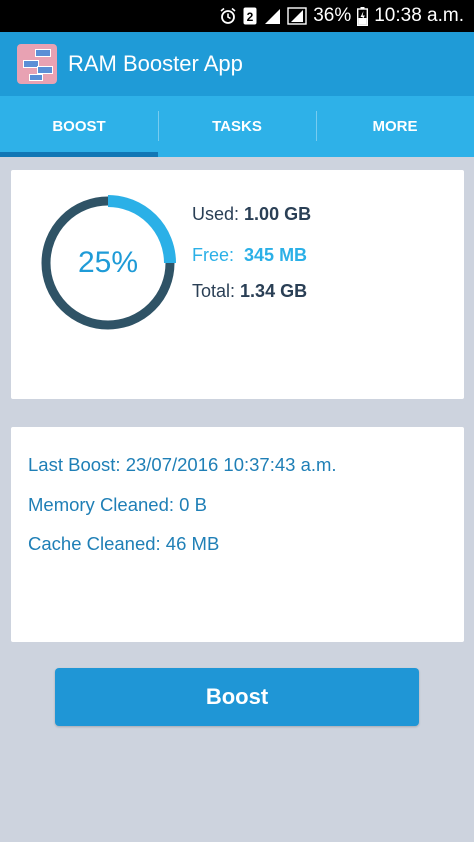 Image resolution: width=474 pixels, height=842 pixels. What do you see at coordinates (124, 543) in the screenshot?
I see `cache-cleaned-text: Cache Cleaned: 46 MB` at bounding box center [124, 543].